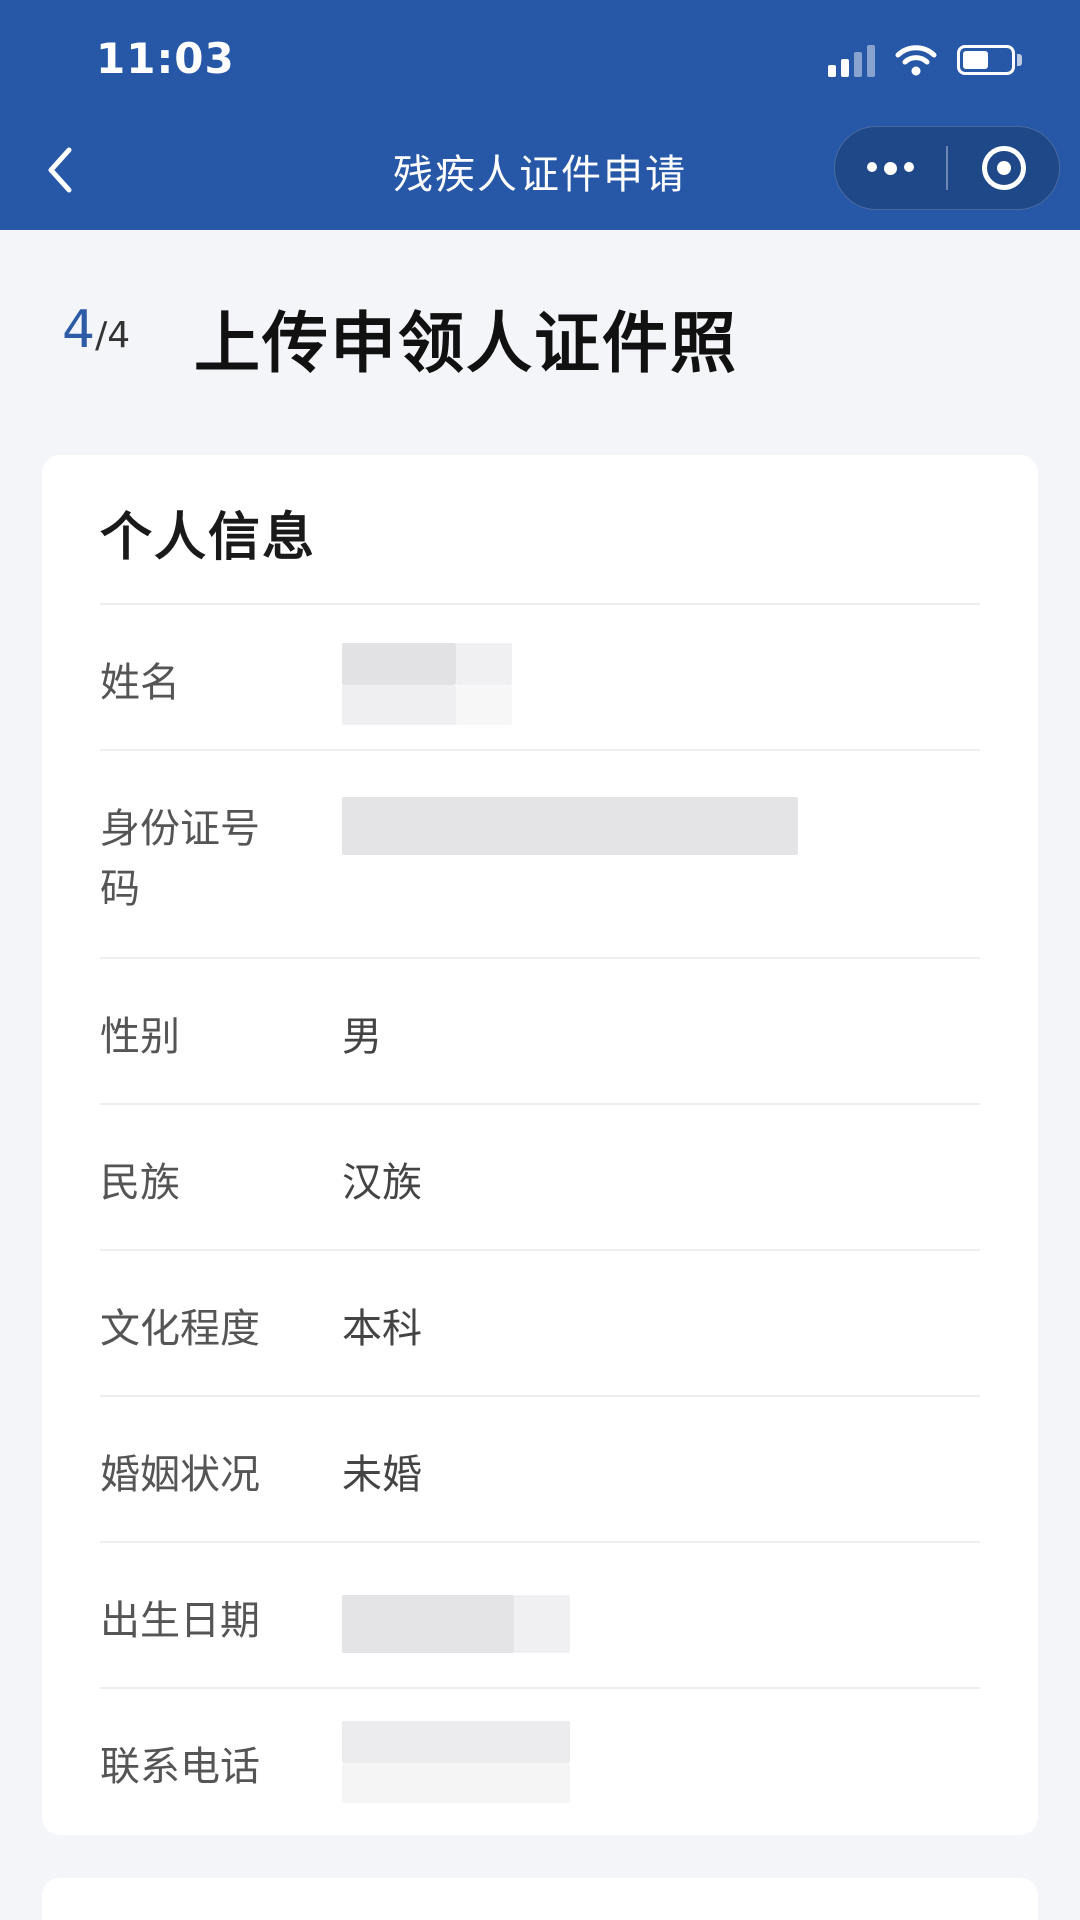  What do you see at coordinates (180, 1329) in the screenshot?
I see `row-label: 文化程度` at bounding box center [180, 1329].